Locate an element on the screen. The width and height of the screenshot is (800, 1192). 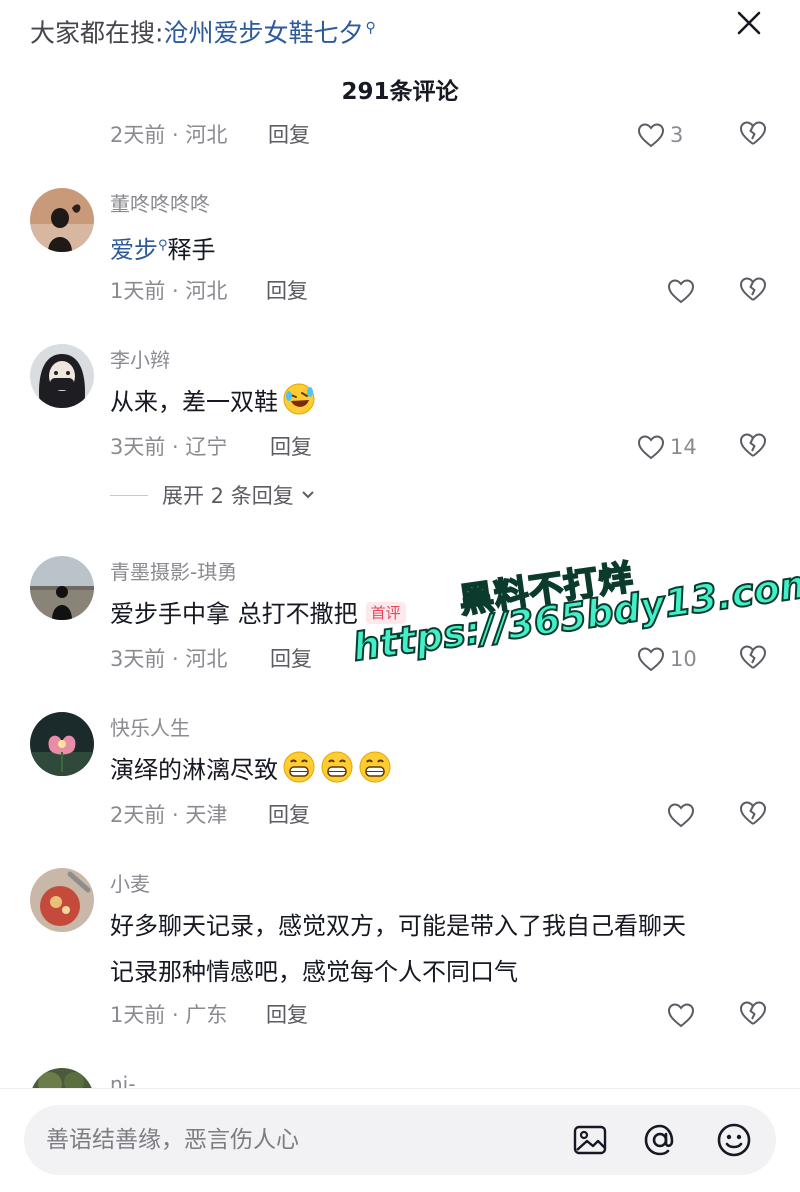
comment-username: 快乐人生 is located at coordinates (150, 728).